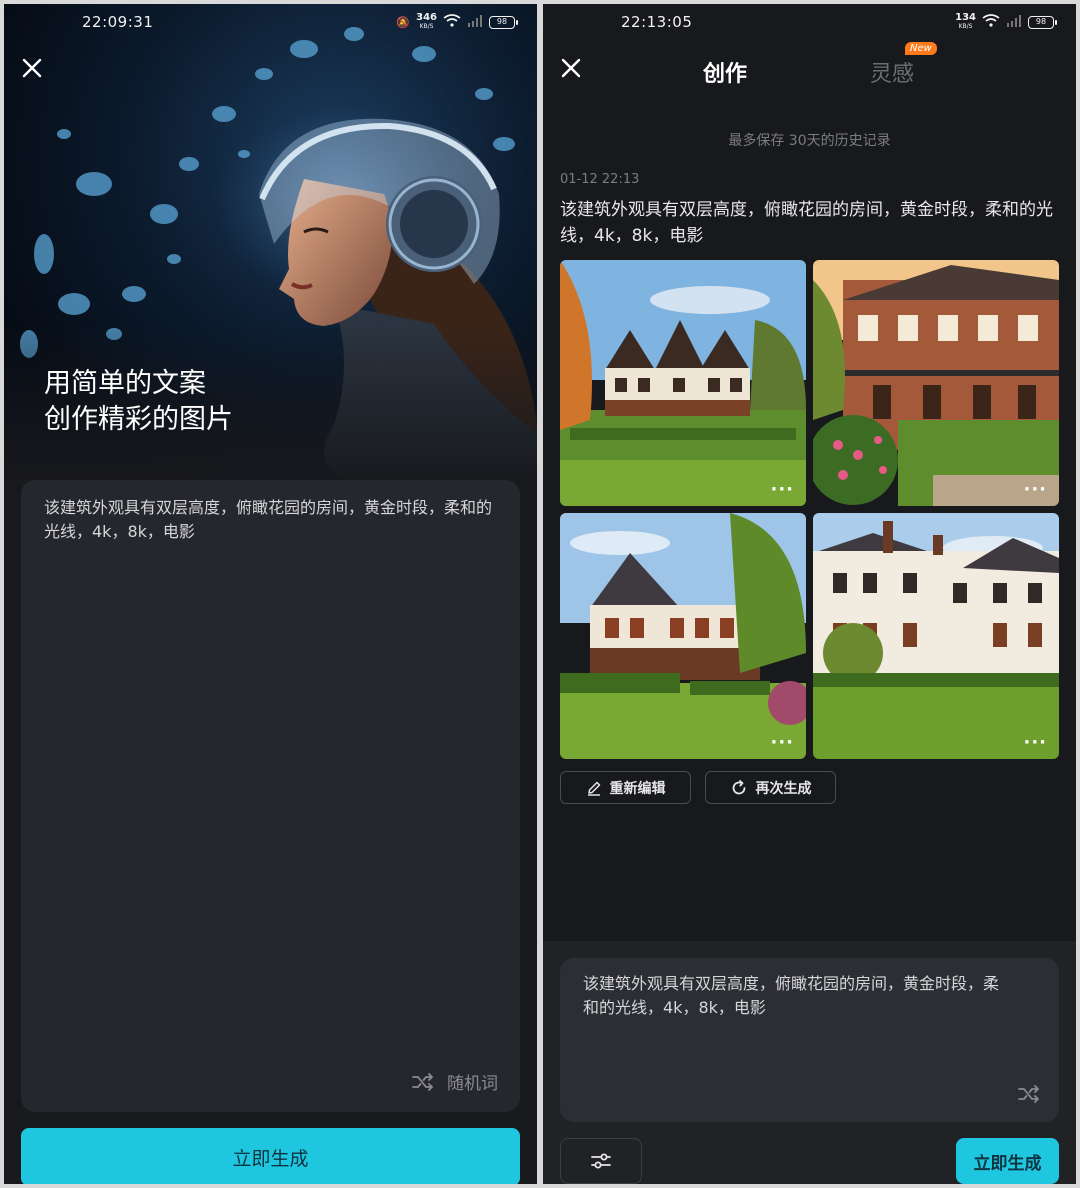  I want to click on mute-bell-icon: 🔕, so click(403, 22).